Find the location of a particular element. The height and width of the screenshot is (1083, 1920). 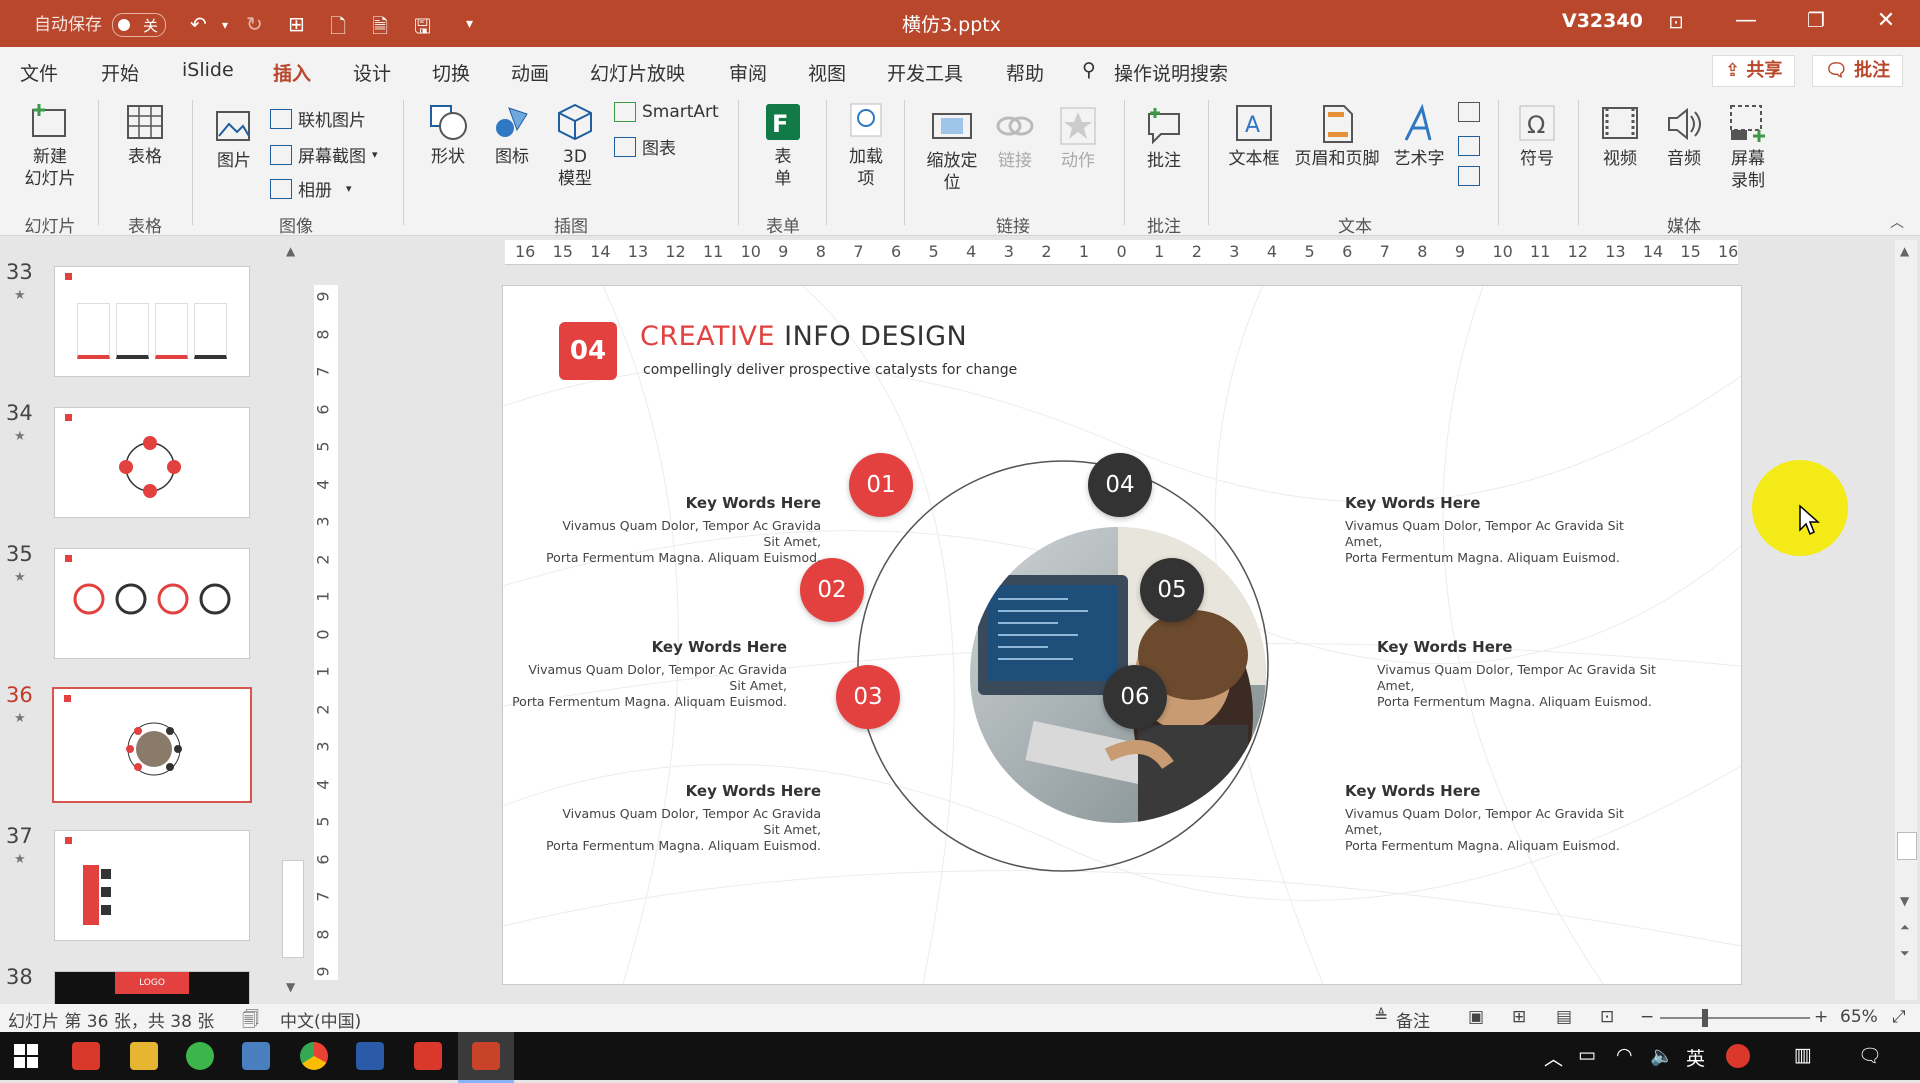

user-name: V32340 is located at coordinates (1602, 21).